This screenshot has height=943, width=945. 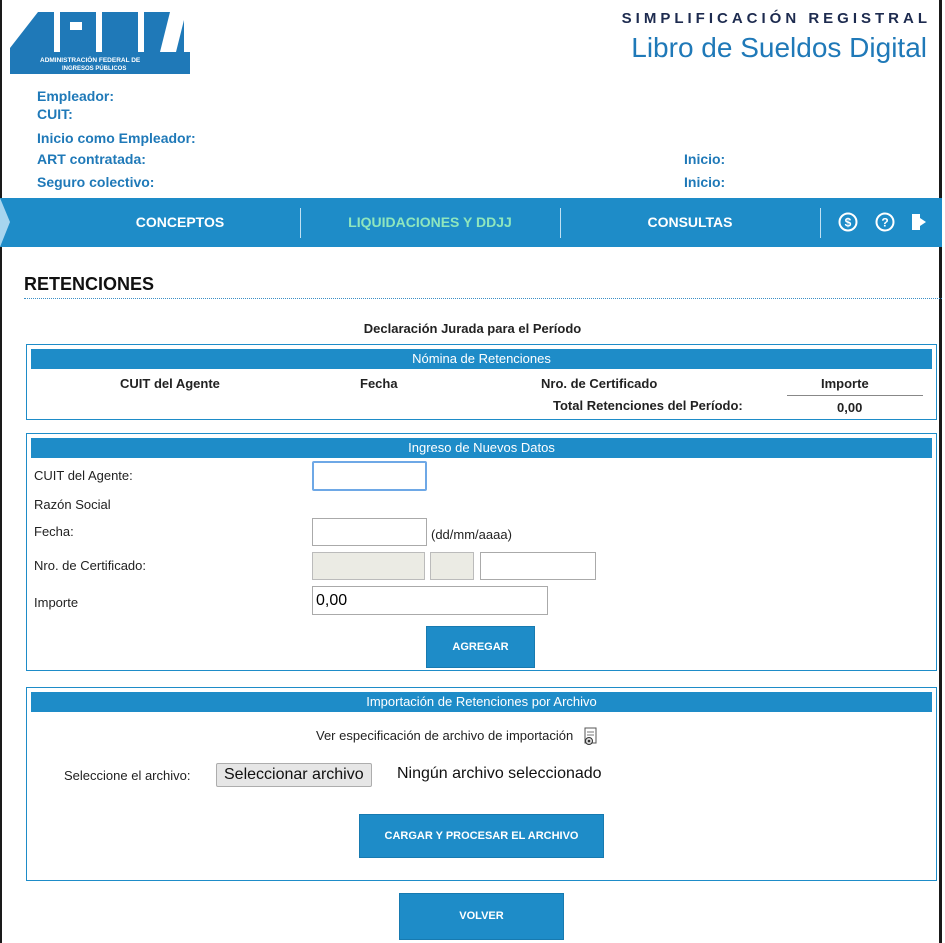 What do you see at coordinates (116, 138) in the screenshot?
I see `inicio-empleador-label: Inicio como Empleador:` at bounding box center [116, 138].